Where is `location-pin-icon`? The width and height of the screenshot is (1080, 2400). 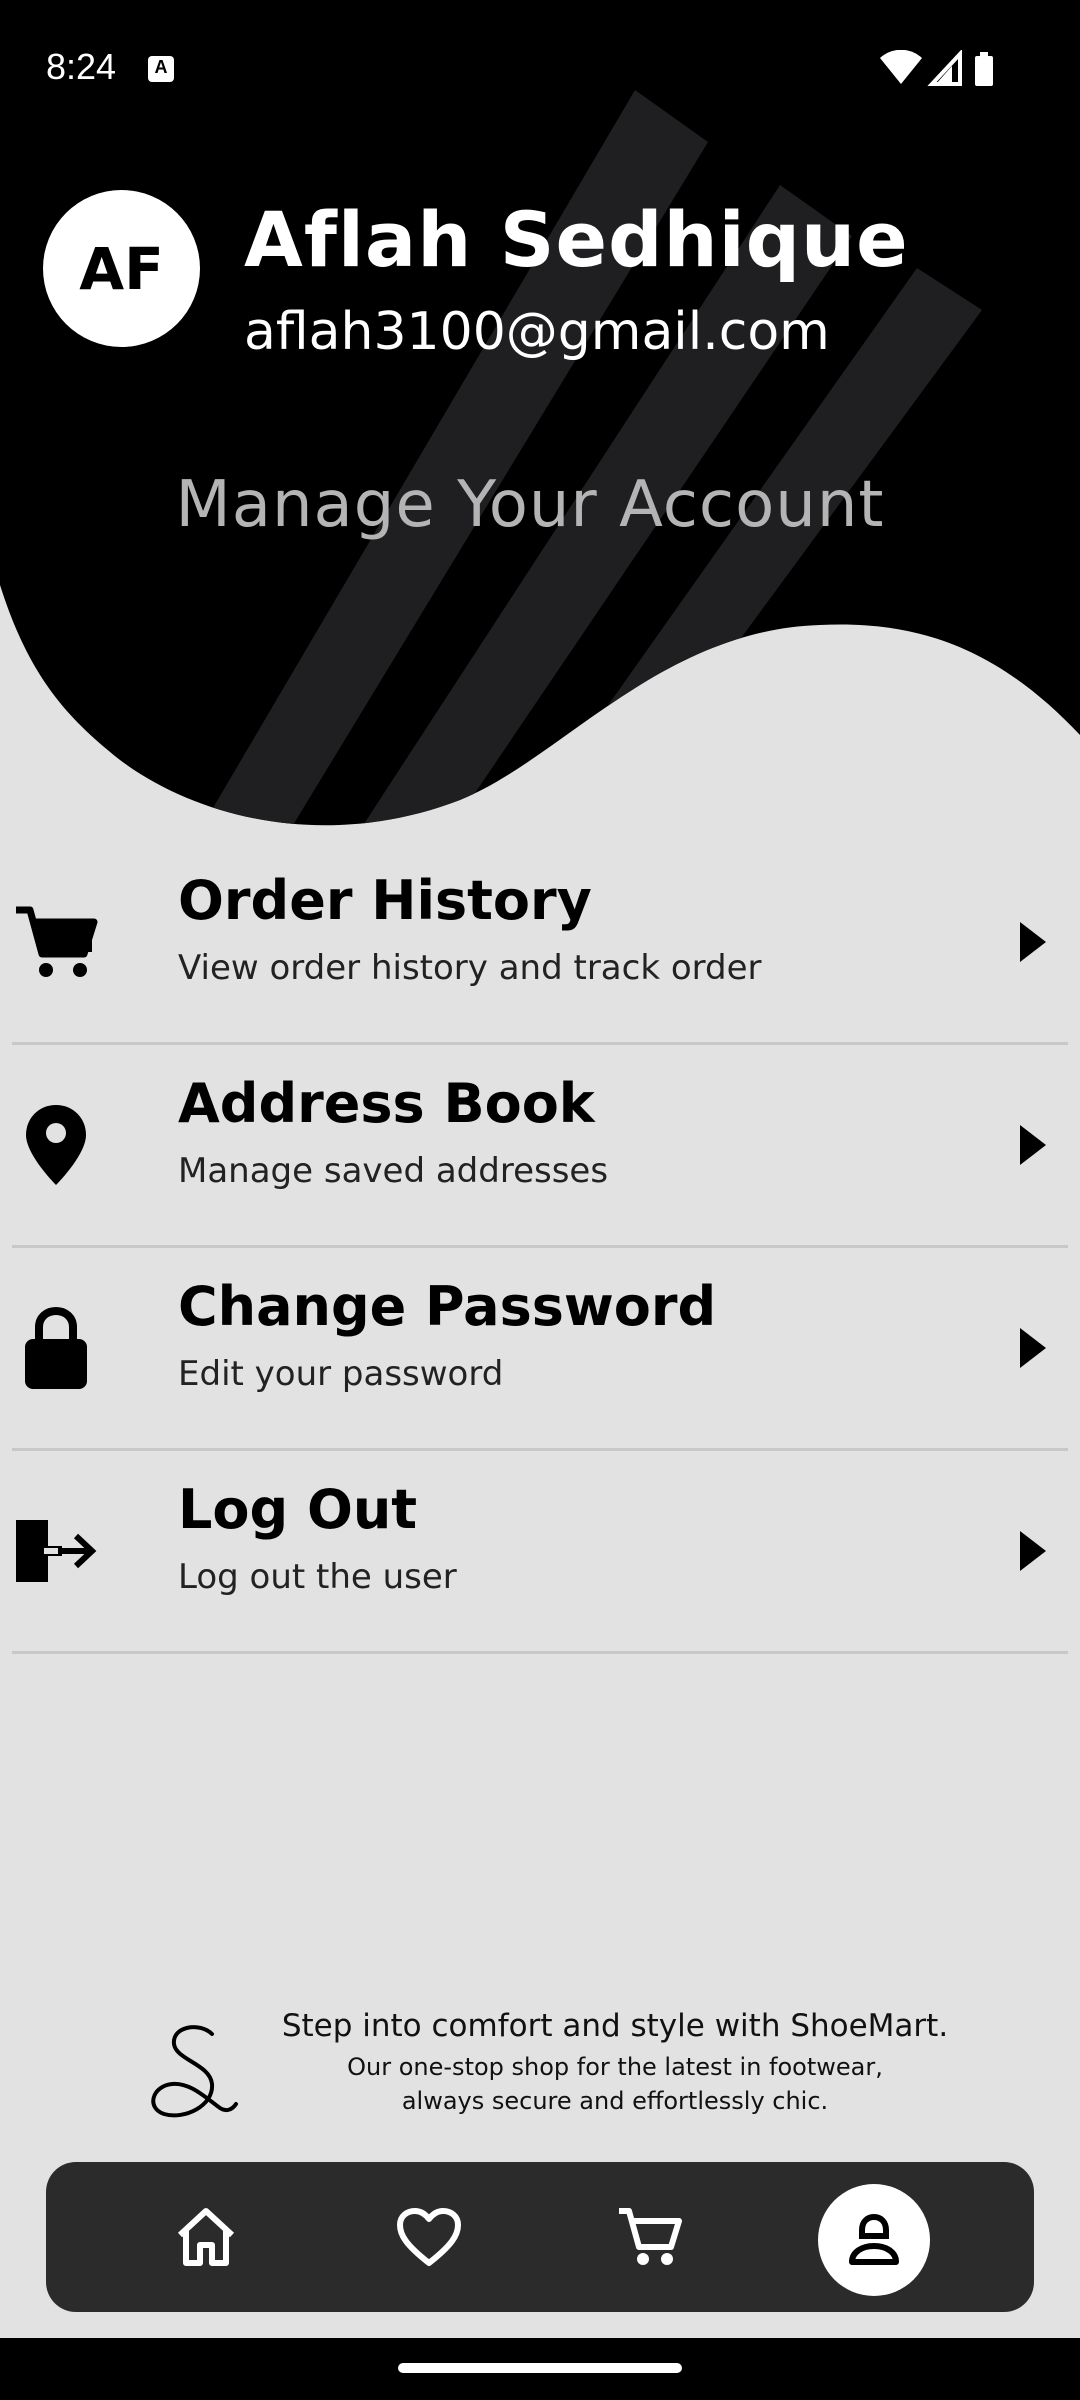
location-pin-icon is located at coordinates (56, 1145).